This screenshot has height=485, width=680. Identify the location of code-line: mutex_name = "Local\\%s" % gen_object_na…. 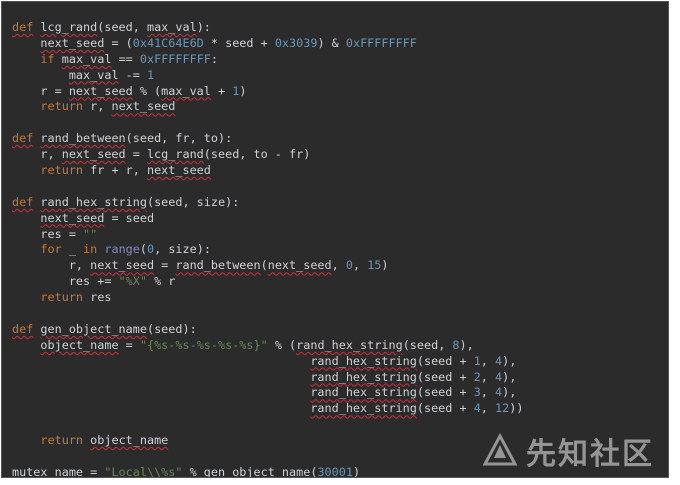
(186, 471).